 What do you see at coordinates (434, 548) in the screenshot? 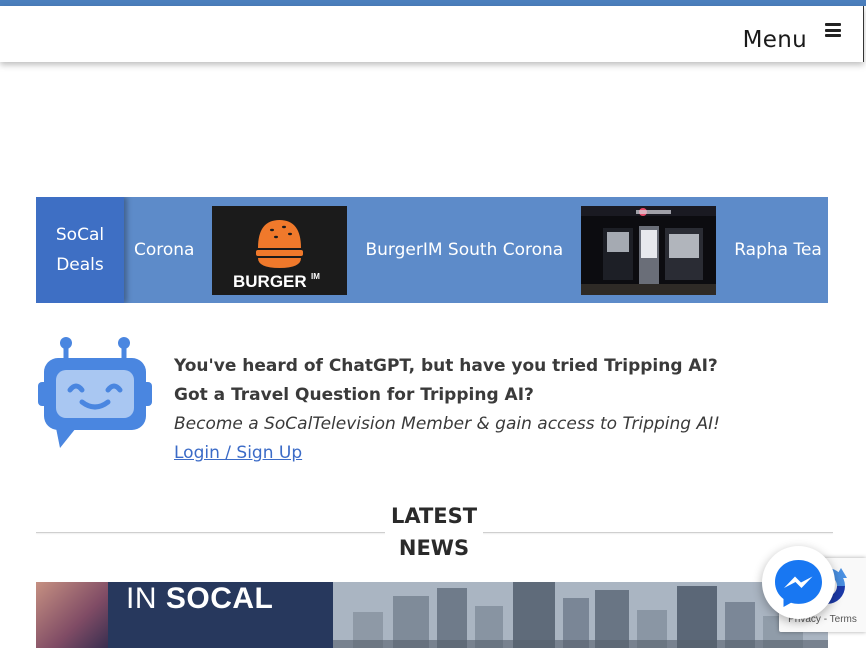
I see `latest-news-heading-line2: NEWS` at bounding box center [434, 548].